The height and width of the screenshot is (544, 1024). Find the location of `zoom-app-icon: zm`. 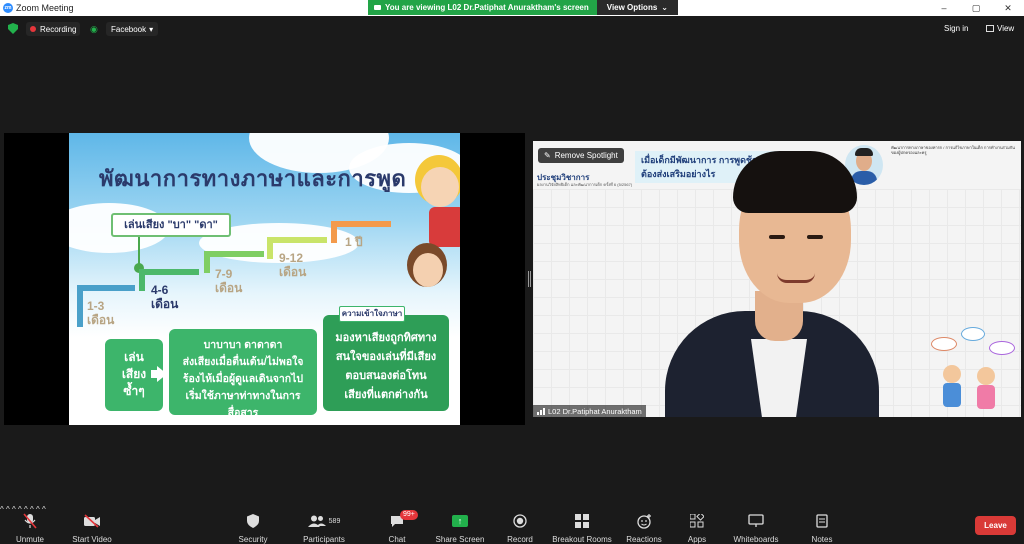

zoom-app-icon: zm is located at coordinates (8, 8).